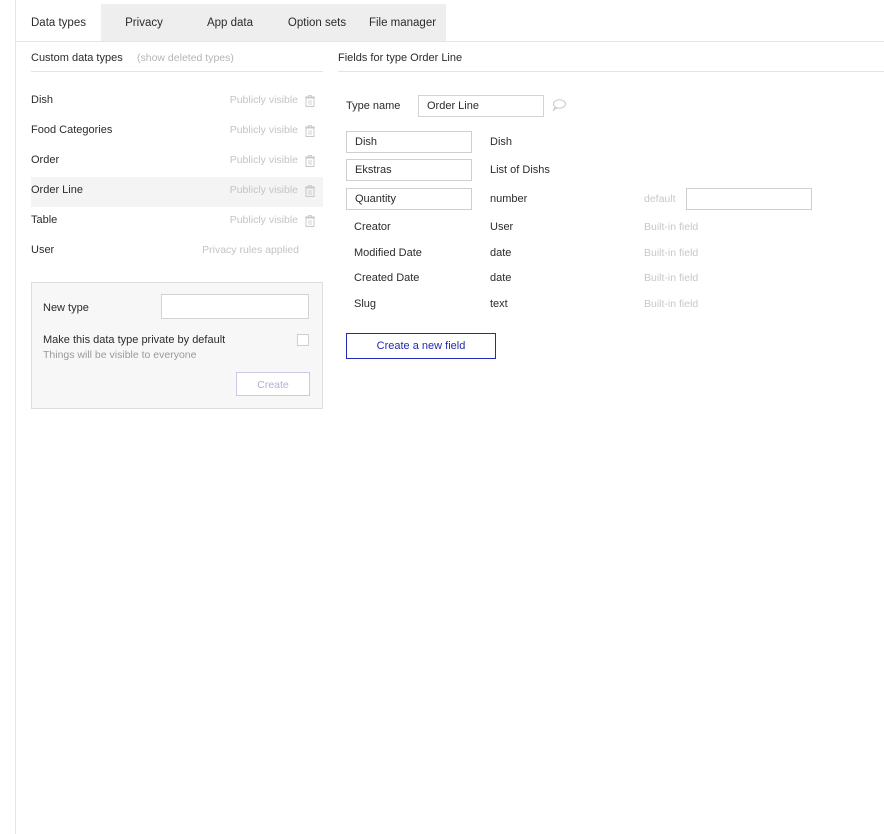 This screenshot has height=834, width=884. What do you see at coordinates (15, 417) in the screenshot?
I see `left-border` at bounding box center [15, 417].